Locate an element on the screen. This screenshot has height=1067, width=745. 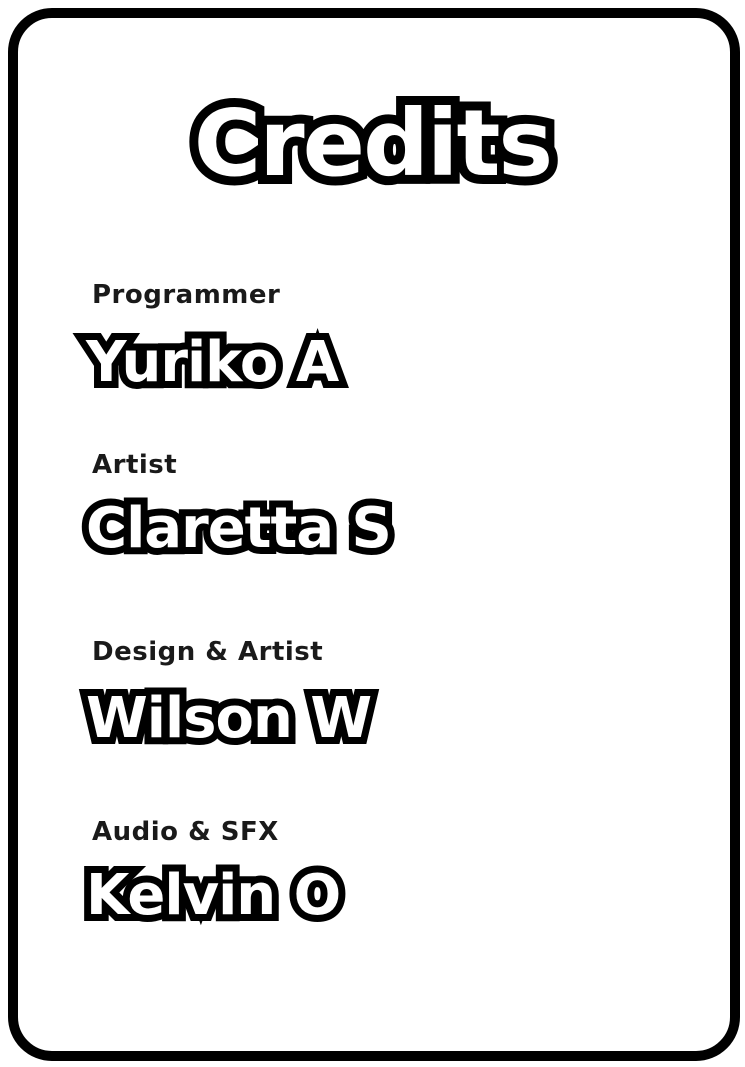
role-label-audio-sfx: Audio & SFX is located at coordinates (185, 832).